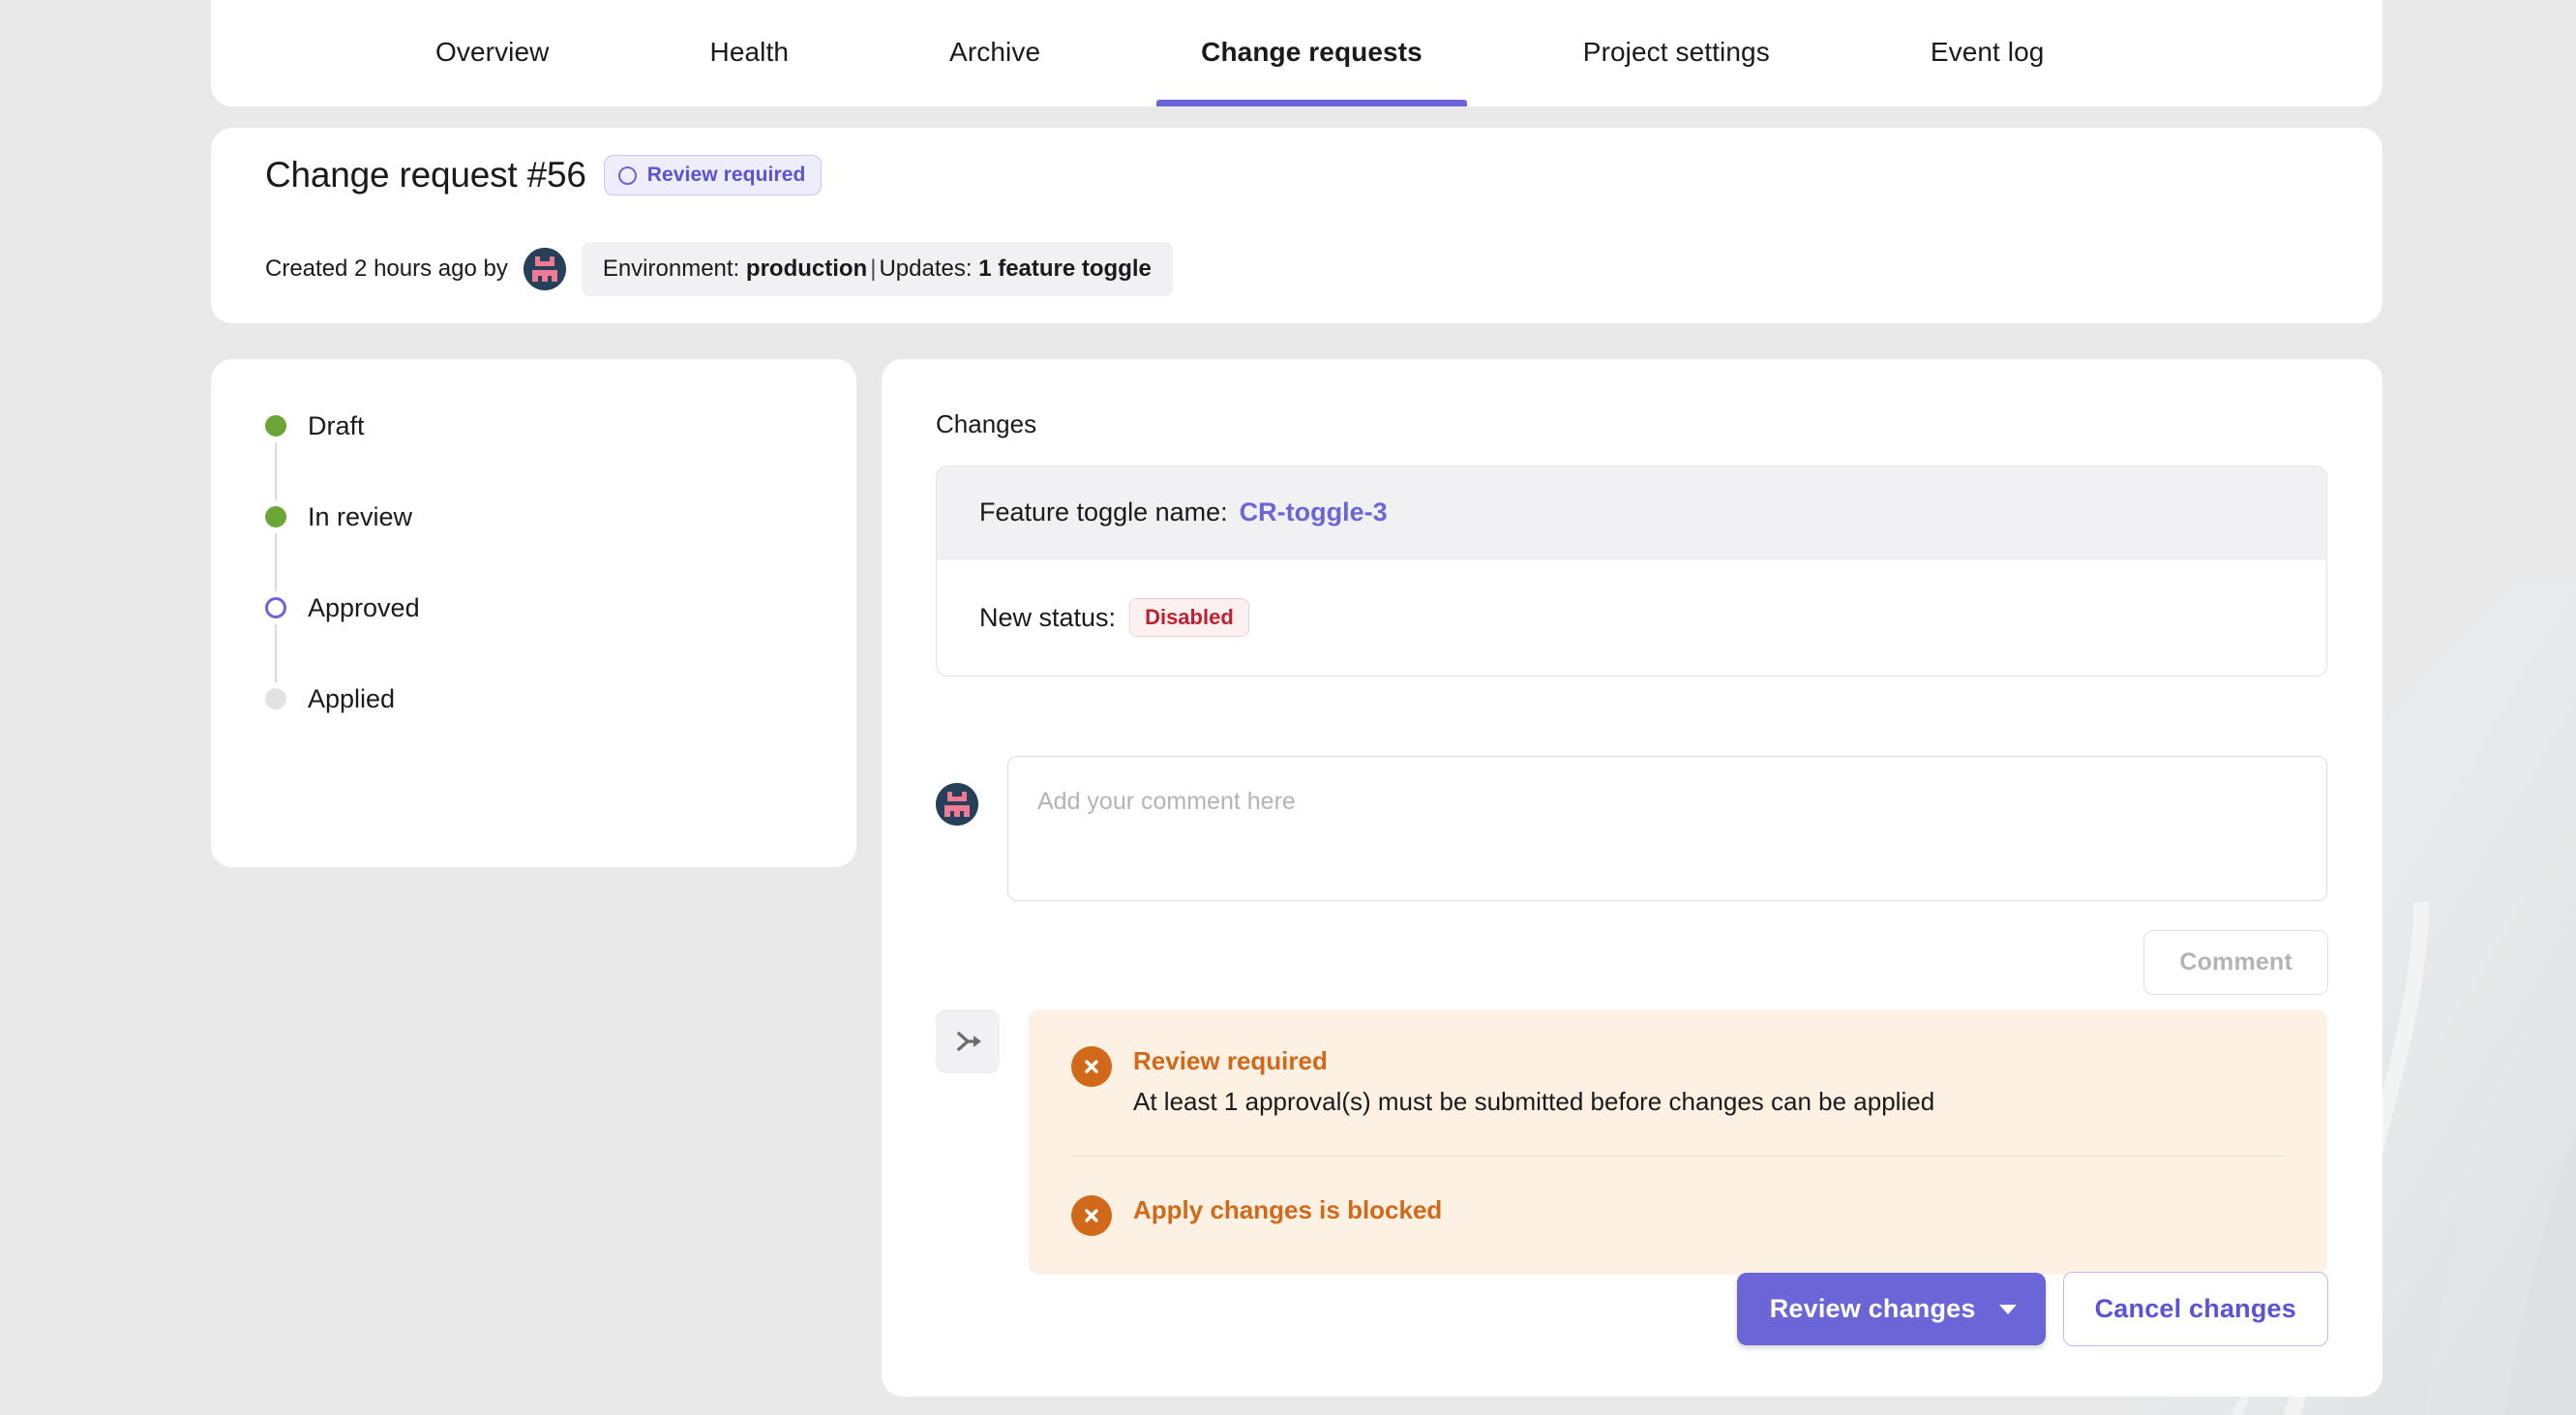 The height and width of the screenshot is (1415, 2576). Describe the element at coordinates (2195, 1309) in the screenshot. I see `cancel-changes-button: Cancel changes` at that location.